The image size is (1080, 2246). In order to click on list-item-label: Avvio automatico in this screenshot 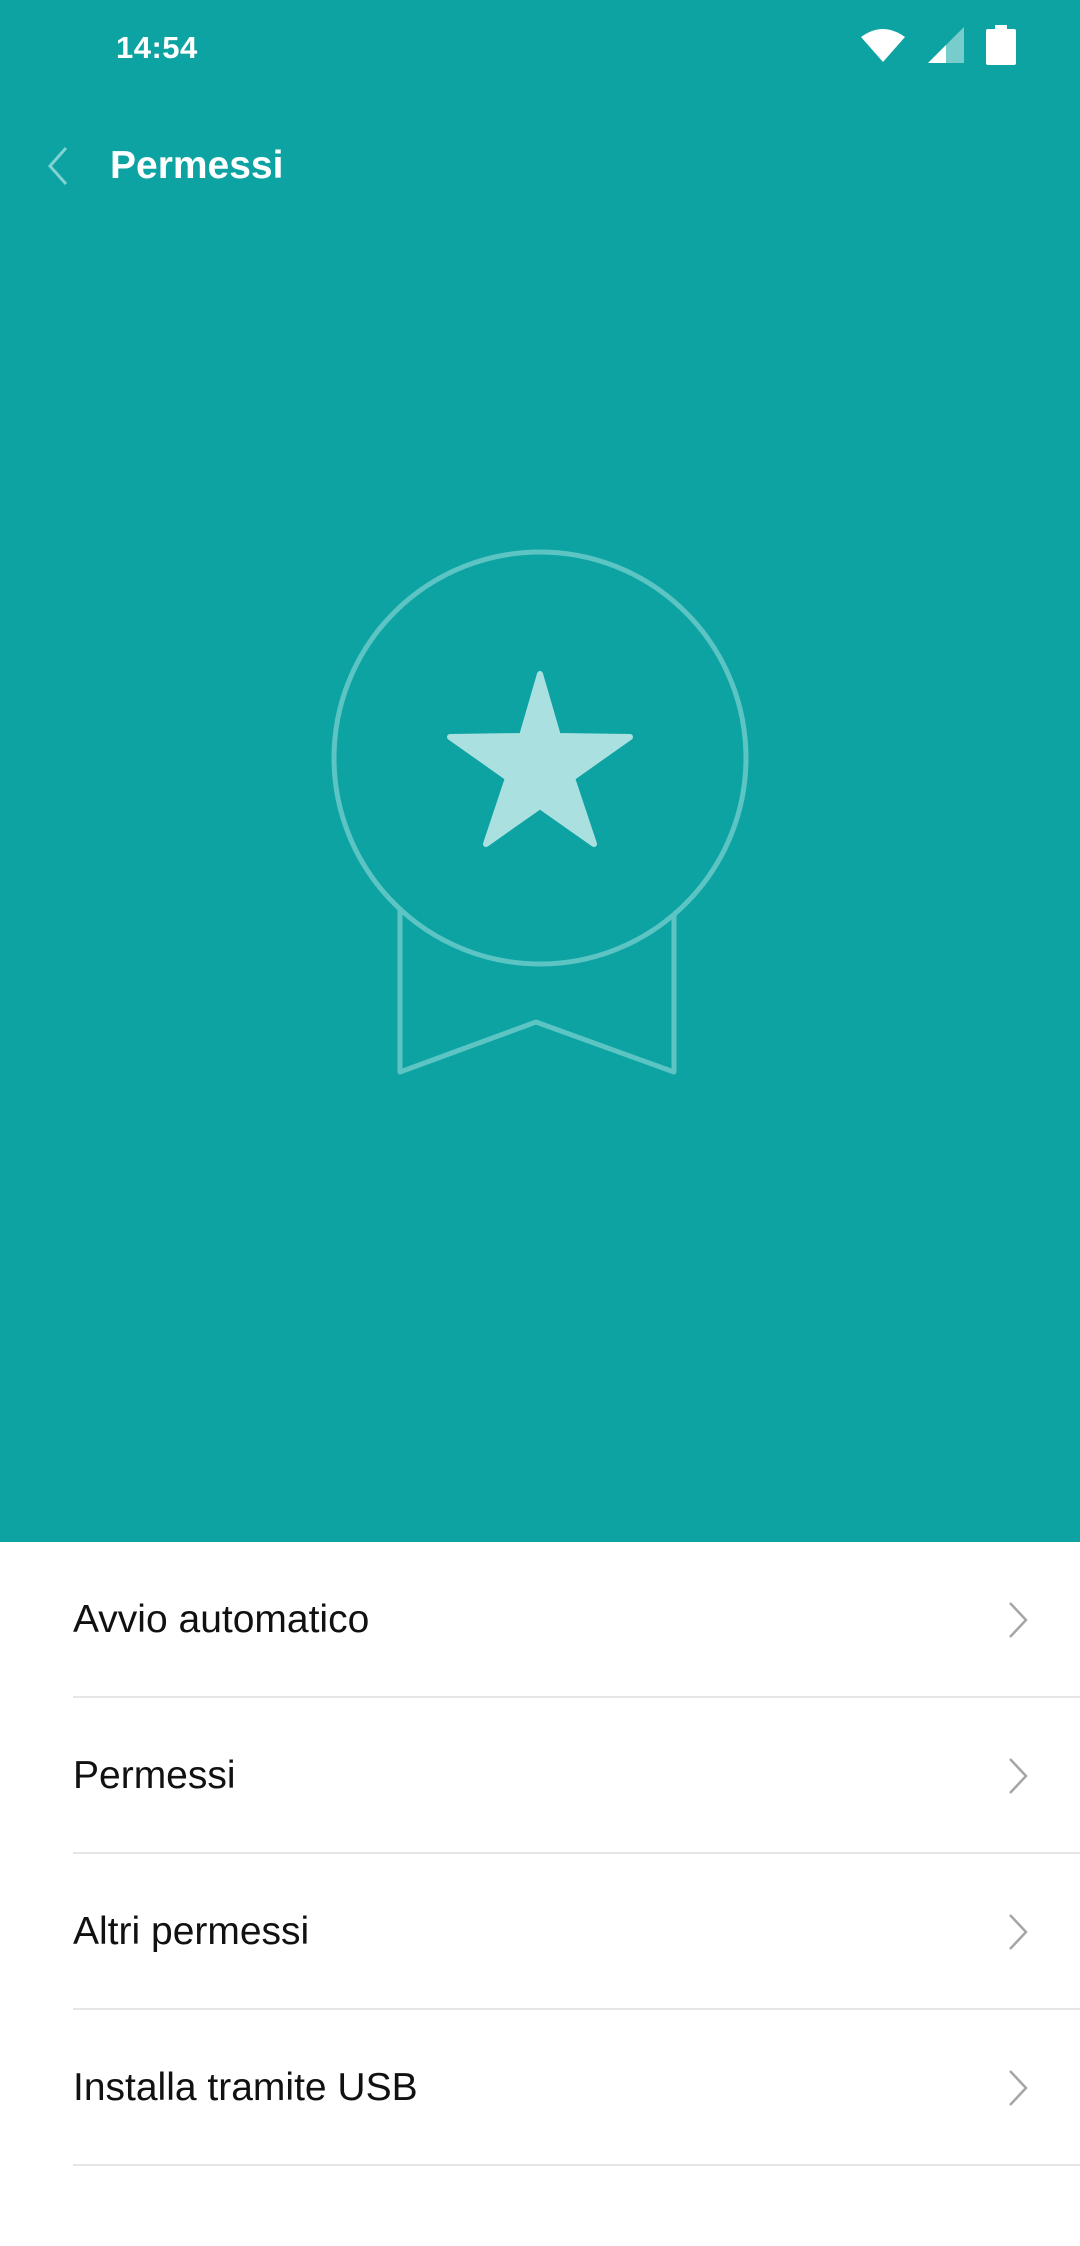, I will do `click(221, 1619)`.